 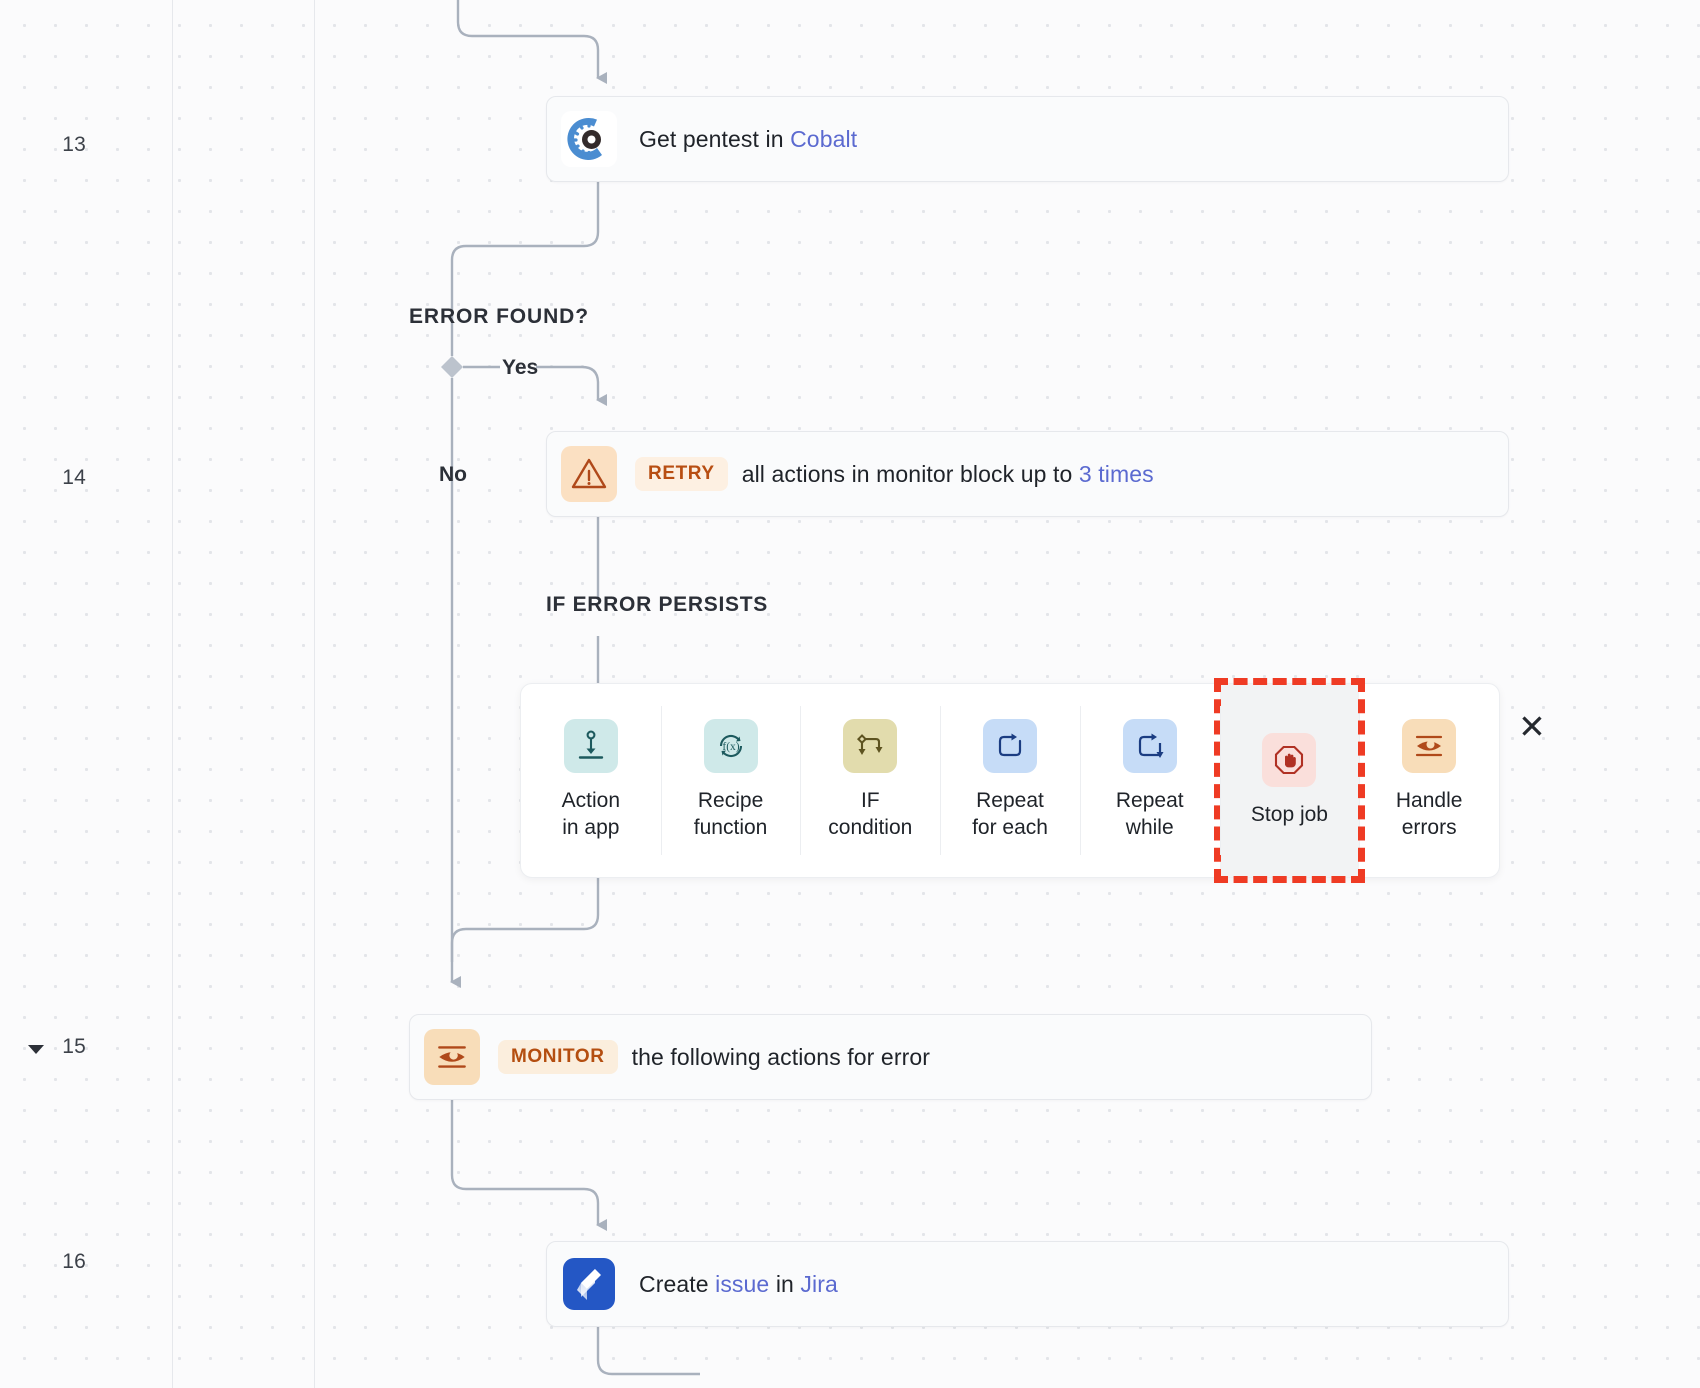 I want to click on step-13-link: Cobalt, so click(x=823, y=139).